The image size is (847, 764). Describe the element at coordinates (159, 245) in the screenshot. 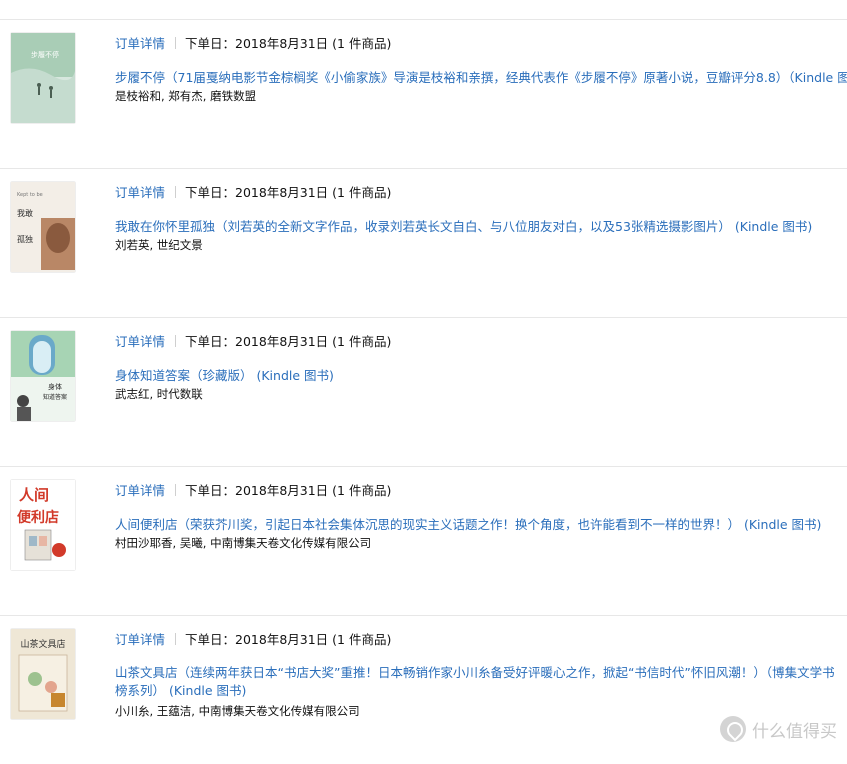

I see `book-authors: 刘若英, 世纪文景` at that location.